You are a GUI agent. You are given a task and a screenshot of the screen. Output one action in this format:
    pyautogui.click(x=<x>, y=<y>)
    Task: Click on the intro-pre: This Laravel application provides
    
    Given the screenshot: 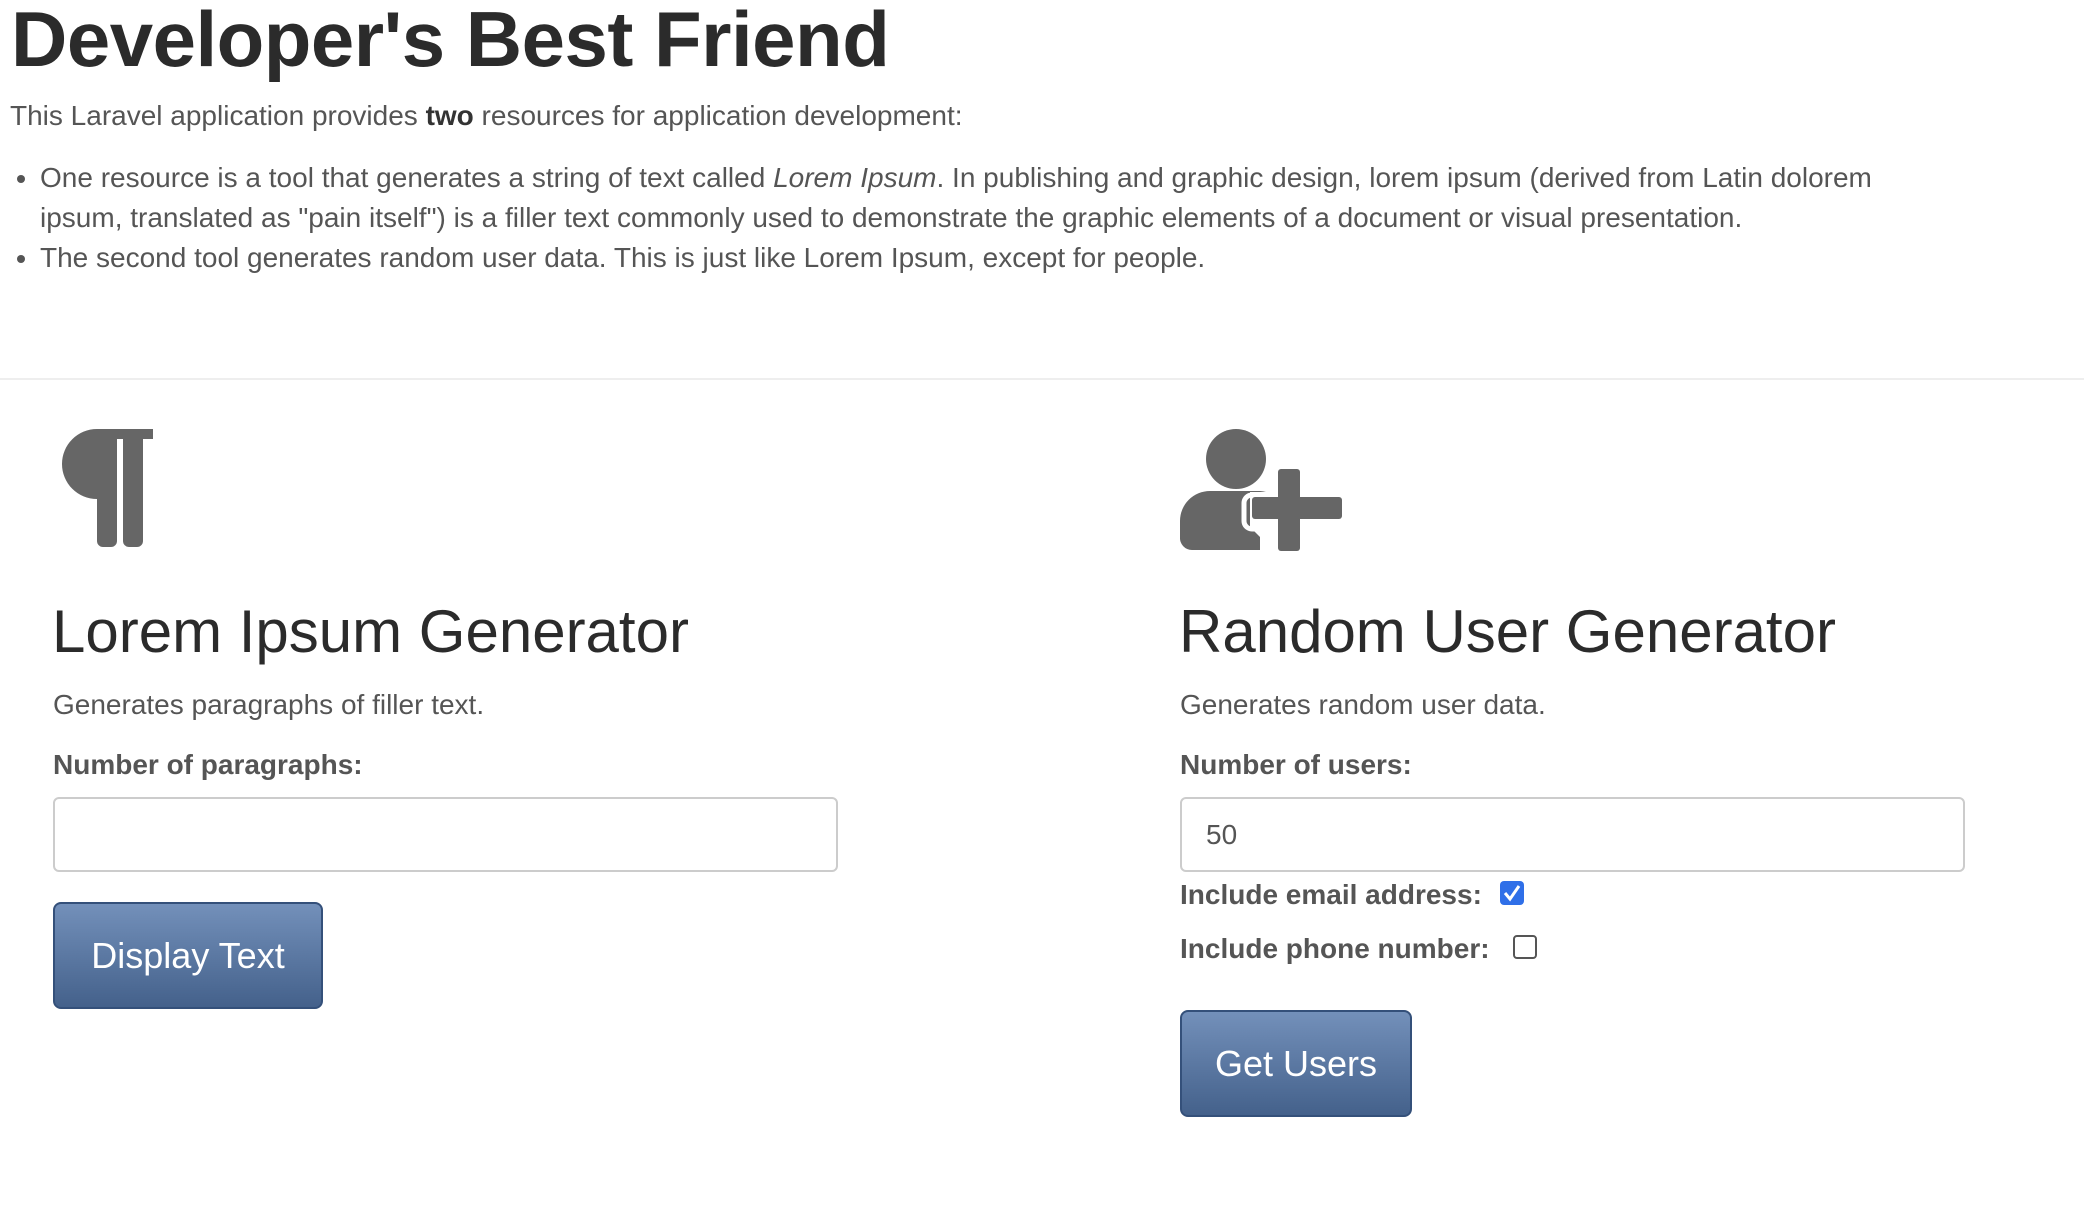 What is the action you would take?
    pyautogui.click(x=218, y=115)
    